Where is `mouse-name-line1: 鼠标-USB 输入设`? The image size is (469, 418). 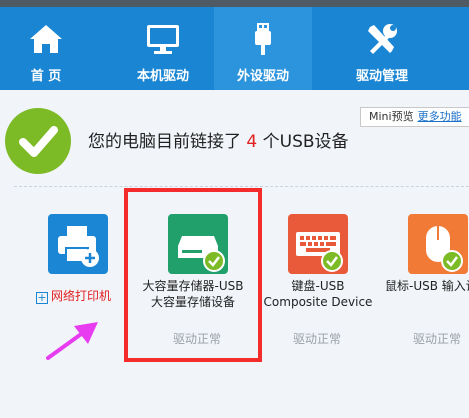 mouse-name-line1: 鼠标-USB 输入设 is located at coordinates (427, 286).